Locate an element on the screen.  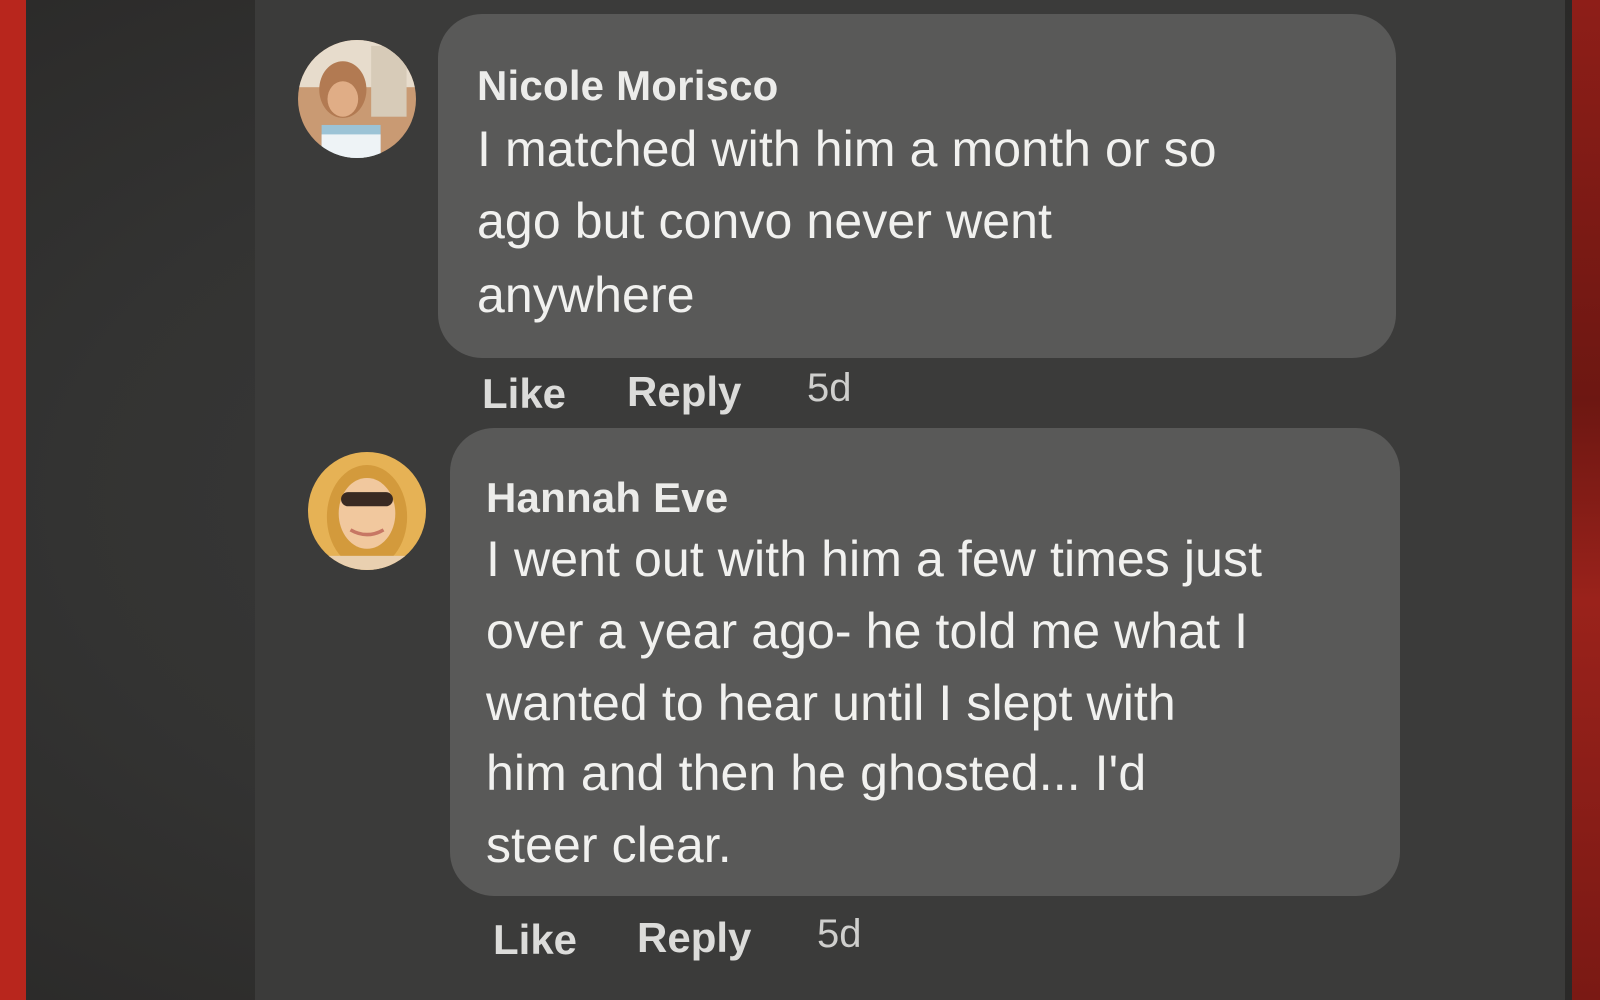
comment-author: Hannah Eve is located at coordinates (607, 498).